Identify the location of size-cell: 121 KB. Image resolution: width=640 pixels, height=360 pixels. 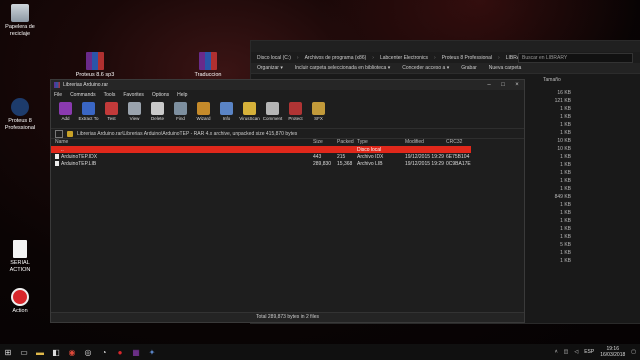
(562, 101).